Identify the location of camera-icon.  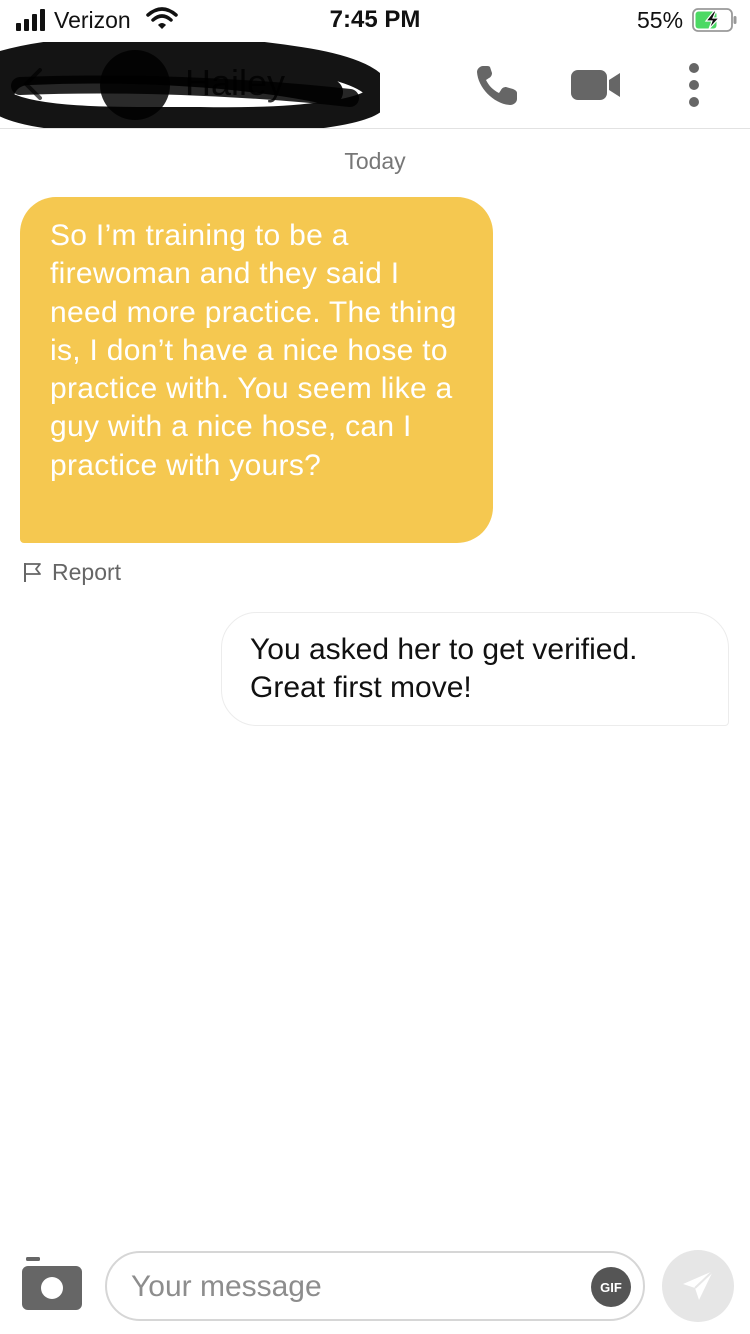
(52, 1284).